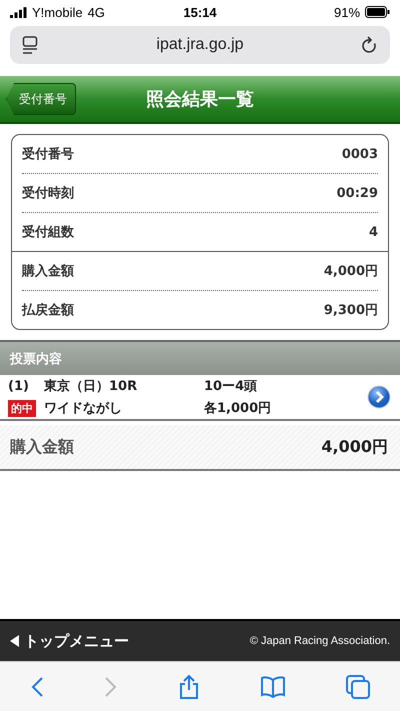  What do you see at coordinates (238, 408) in the screenshot?
I see `bet-amount: 各1,000円` at bounding box center [238, 408].